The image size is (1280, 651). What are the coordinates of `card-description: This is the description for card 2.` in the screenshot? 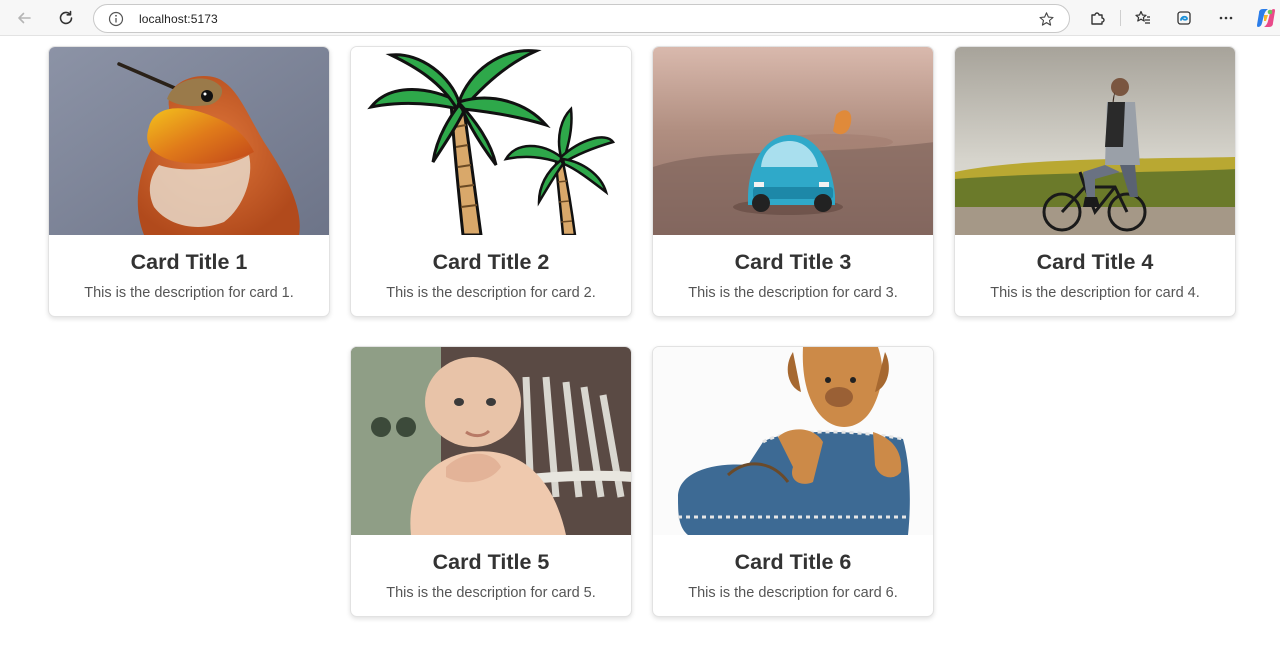 It's located at (491, 293).